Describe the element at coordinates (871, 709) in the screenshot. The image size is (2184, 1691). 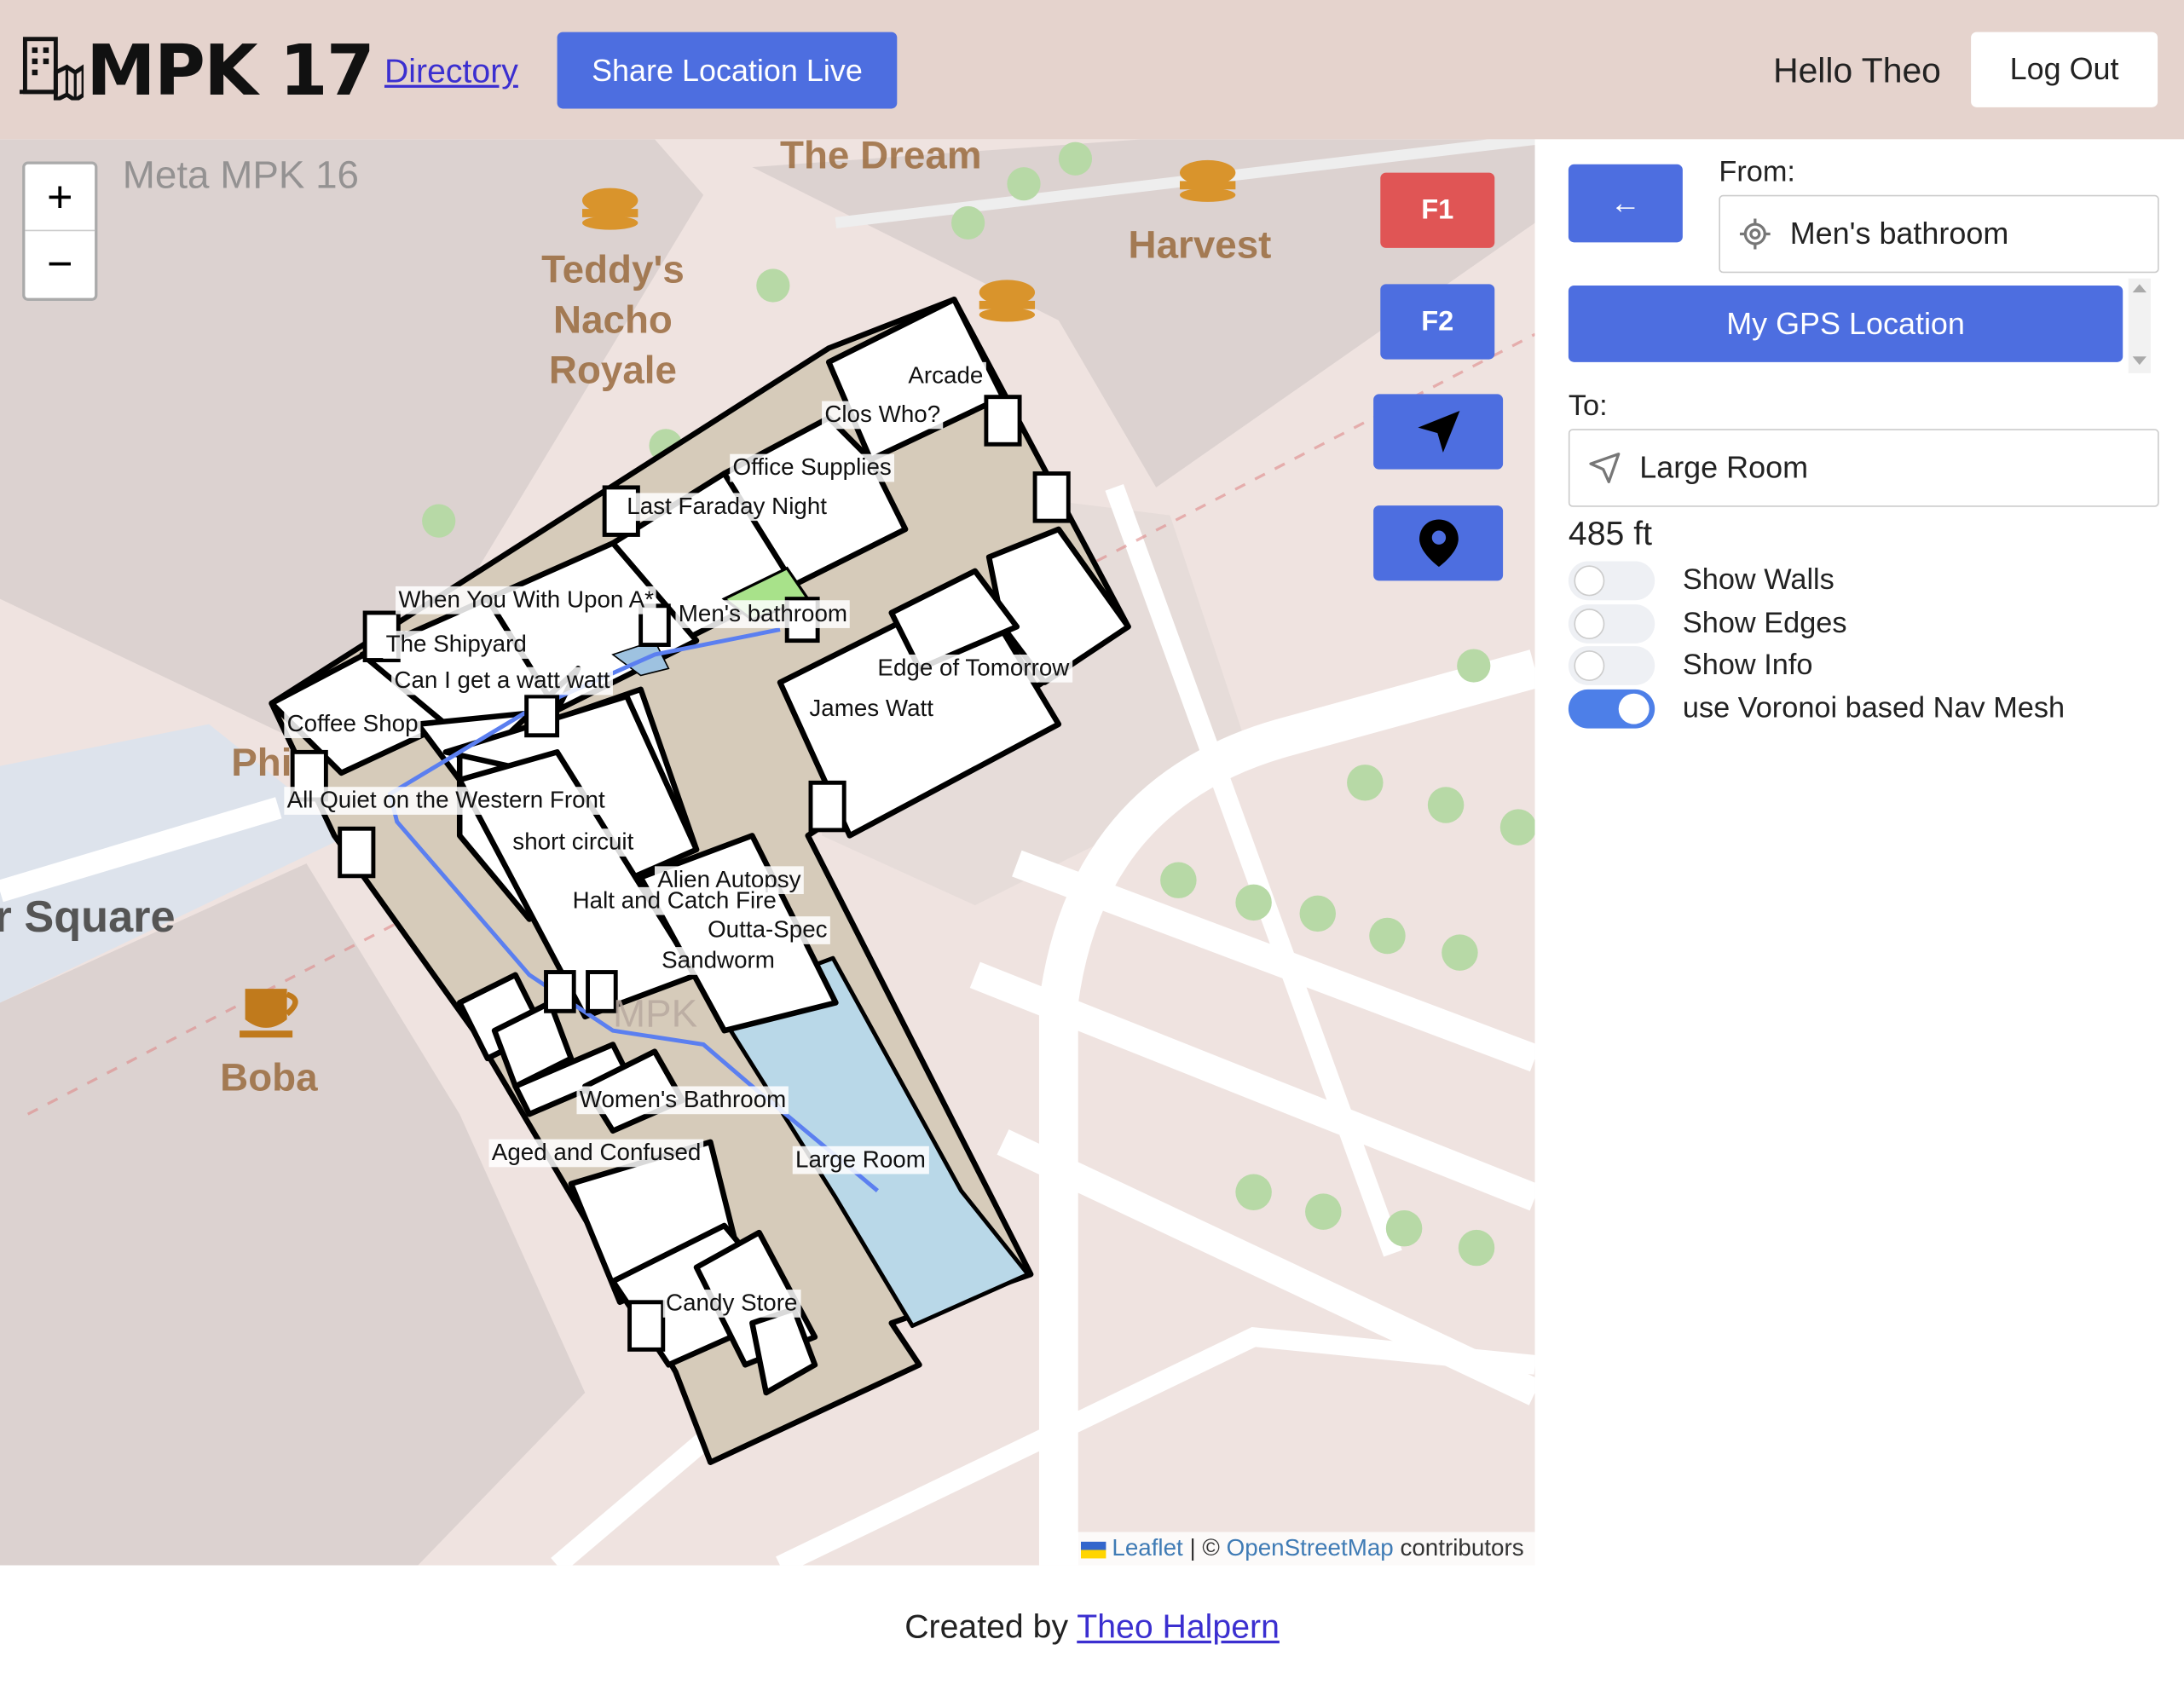
I see `room-james-watt: James Watt` at that location.